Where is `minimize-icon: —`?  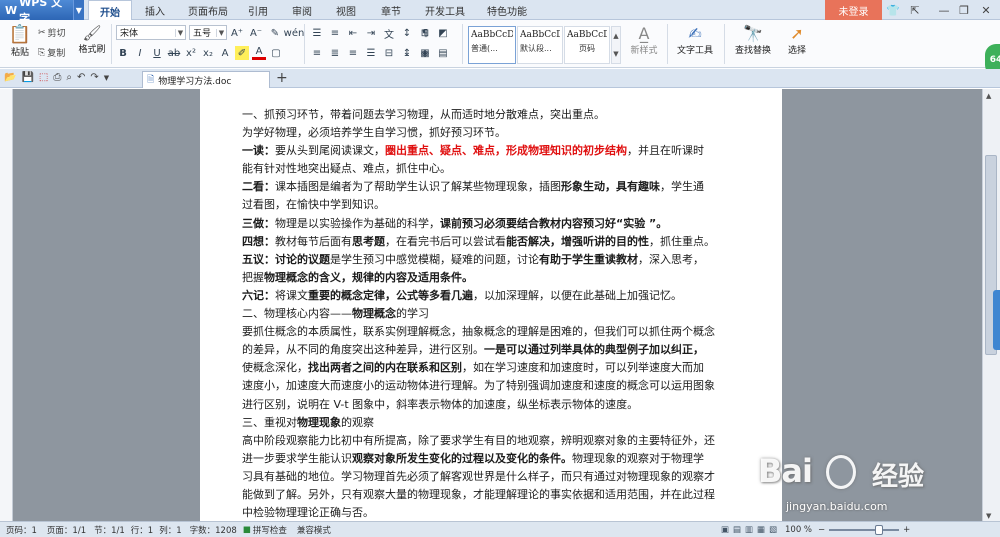 minimize-icon: — is located at coordinates (944, 10).